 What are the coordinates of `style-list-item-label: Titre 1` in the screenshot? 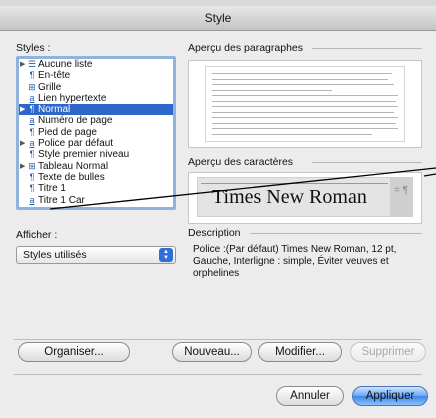 It's located at (52, 189).